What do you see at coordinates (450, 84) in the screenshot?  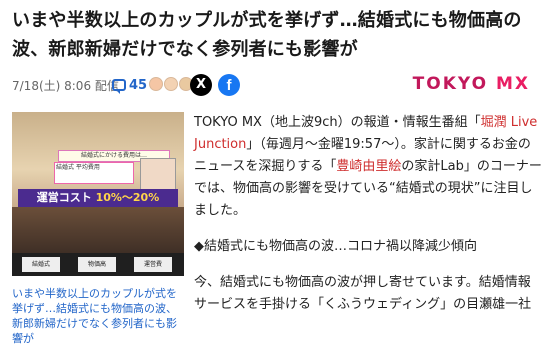 I see `publisher-logo-tokyo: TOKYO` at bounding box center [450, 84].